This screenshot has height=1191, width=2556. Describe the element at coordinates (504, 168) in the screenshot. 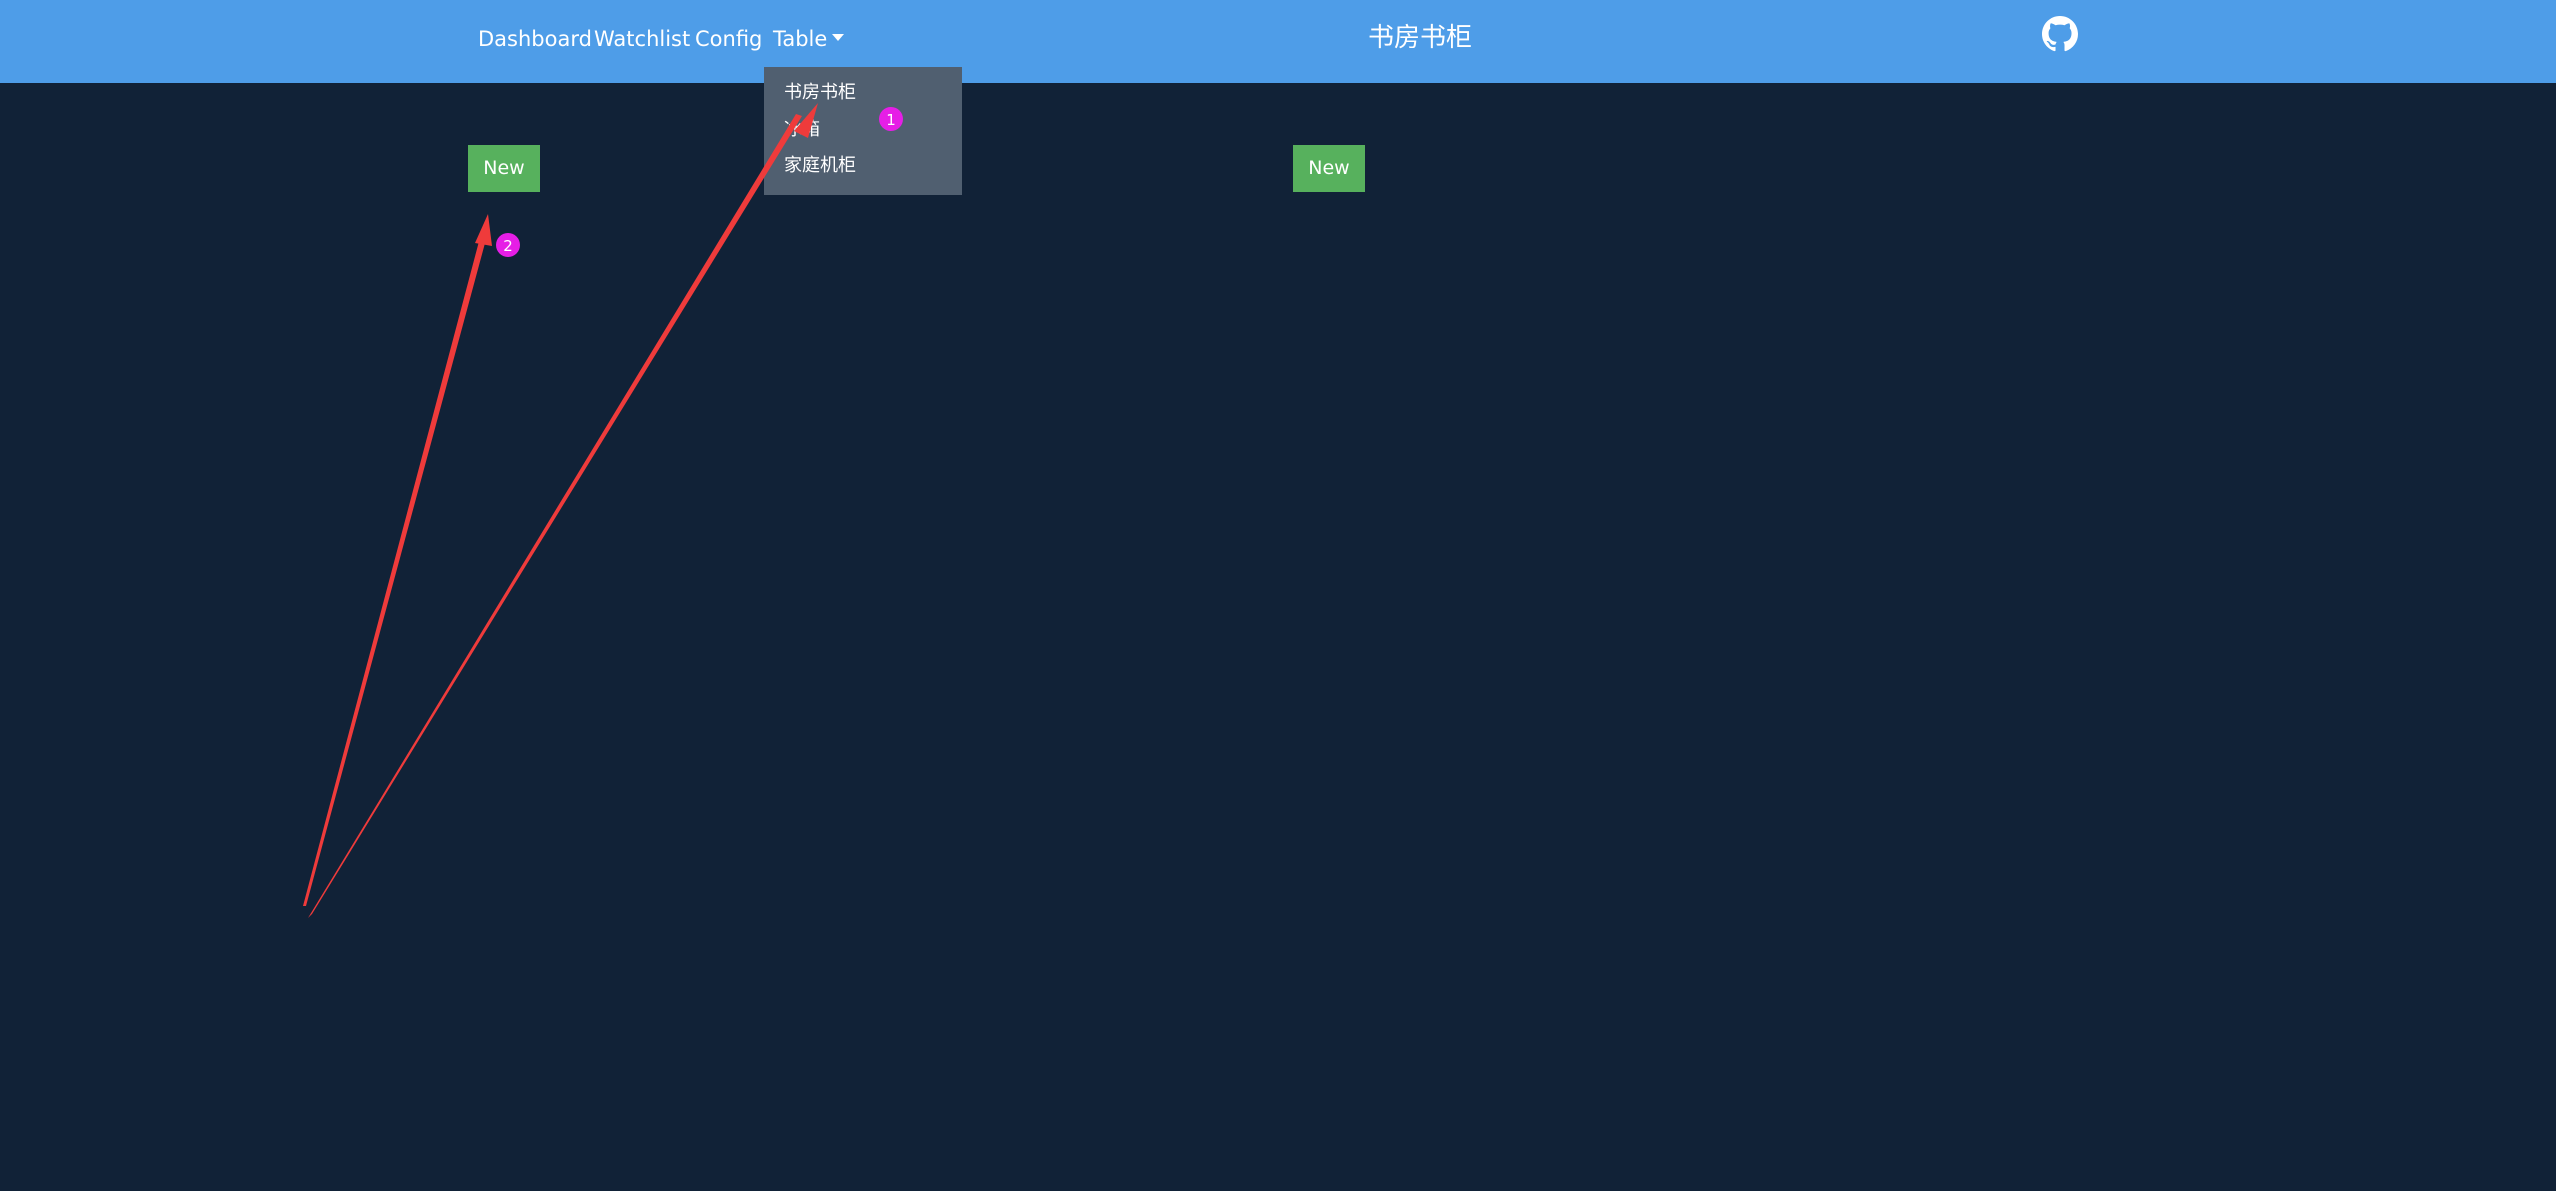

I see `new-button-left: New` at that location.